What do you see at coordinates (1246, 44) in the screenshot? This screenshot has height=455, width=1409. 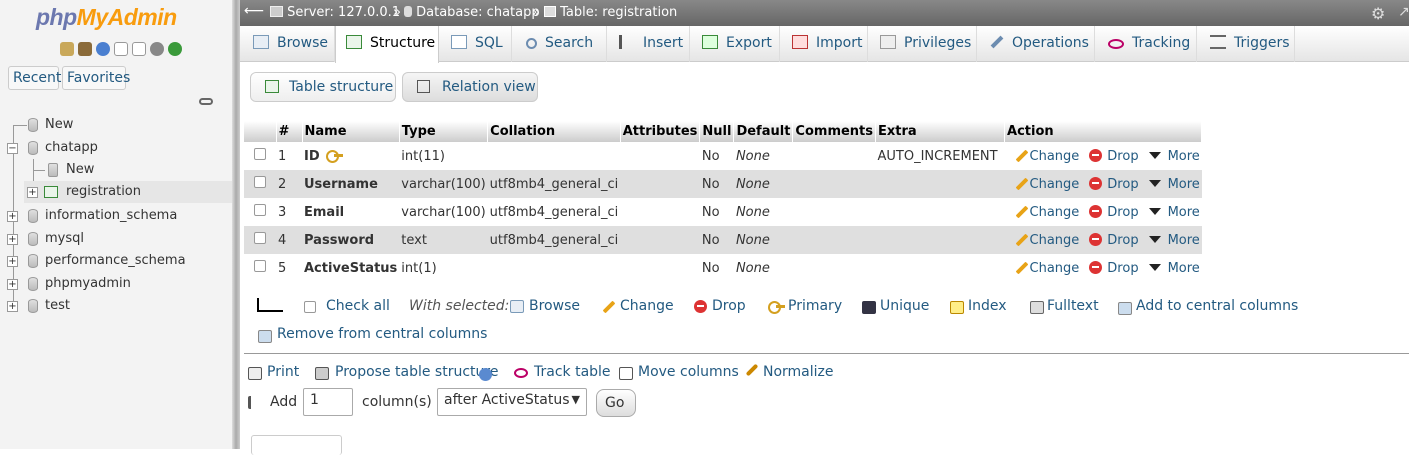 I see `tab-triggers: Triggers` at bounding box center [1246, 44].